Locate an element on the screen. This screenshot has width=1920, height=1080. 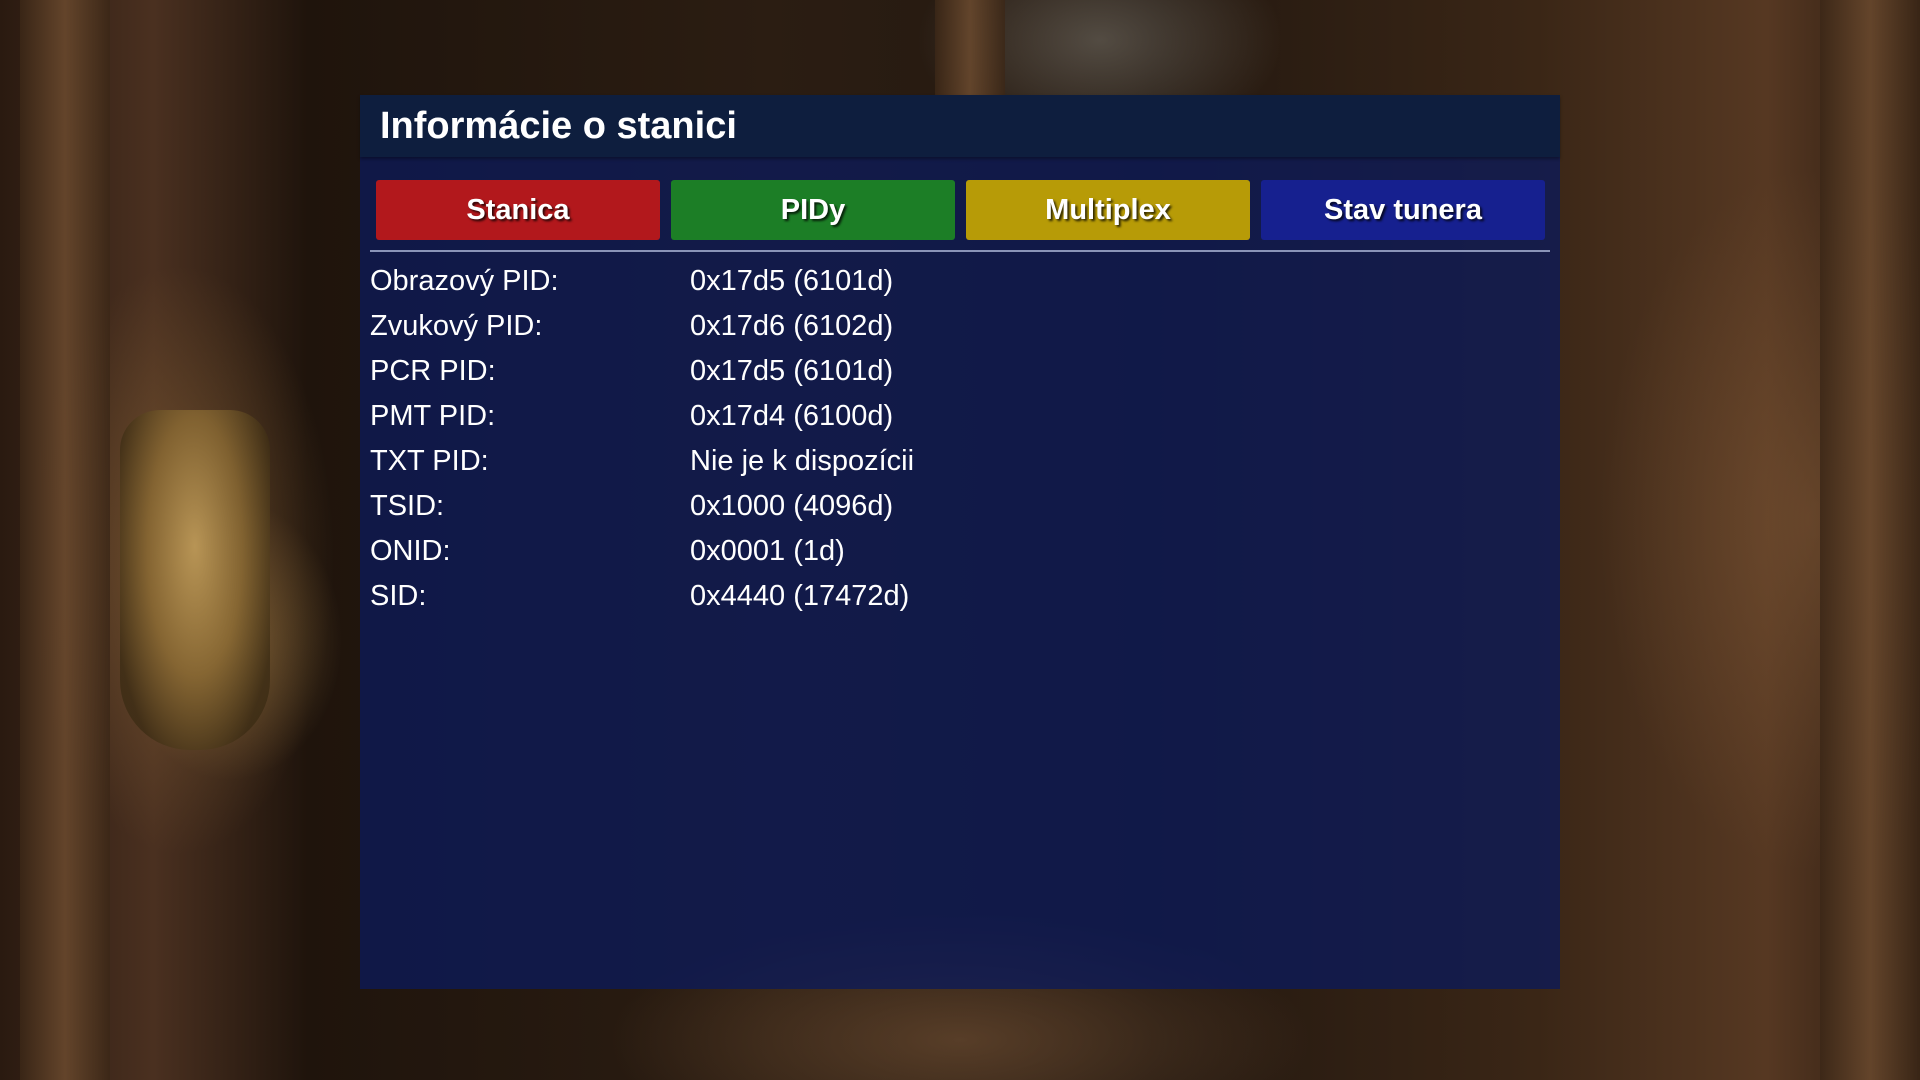
tab-pidy: PIDy is located at coordinates (813, 210).